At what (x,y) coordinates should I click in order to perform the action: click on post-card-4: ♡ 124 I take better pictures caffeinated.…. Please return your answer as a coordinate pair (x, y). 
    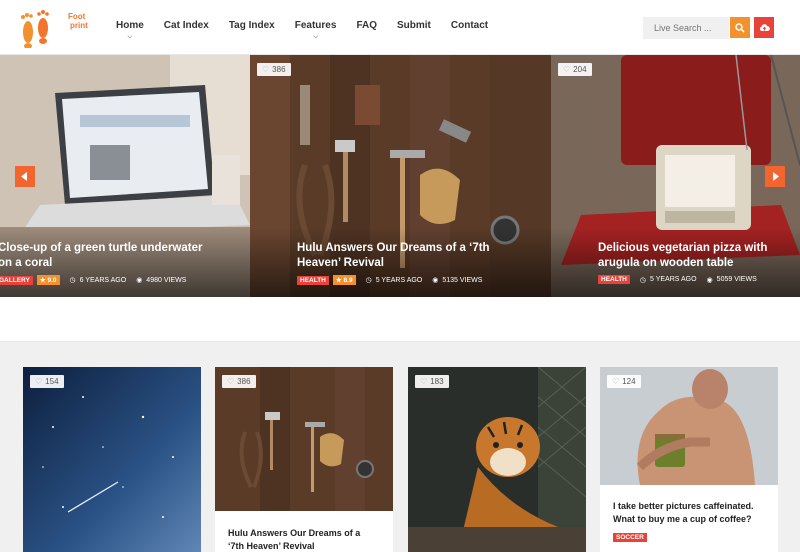
    Looking at the image, I should click on (689, 459).